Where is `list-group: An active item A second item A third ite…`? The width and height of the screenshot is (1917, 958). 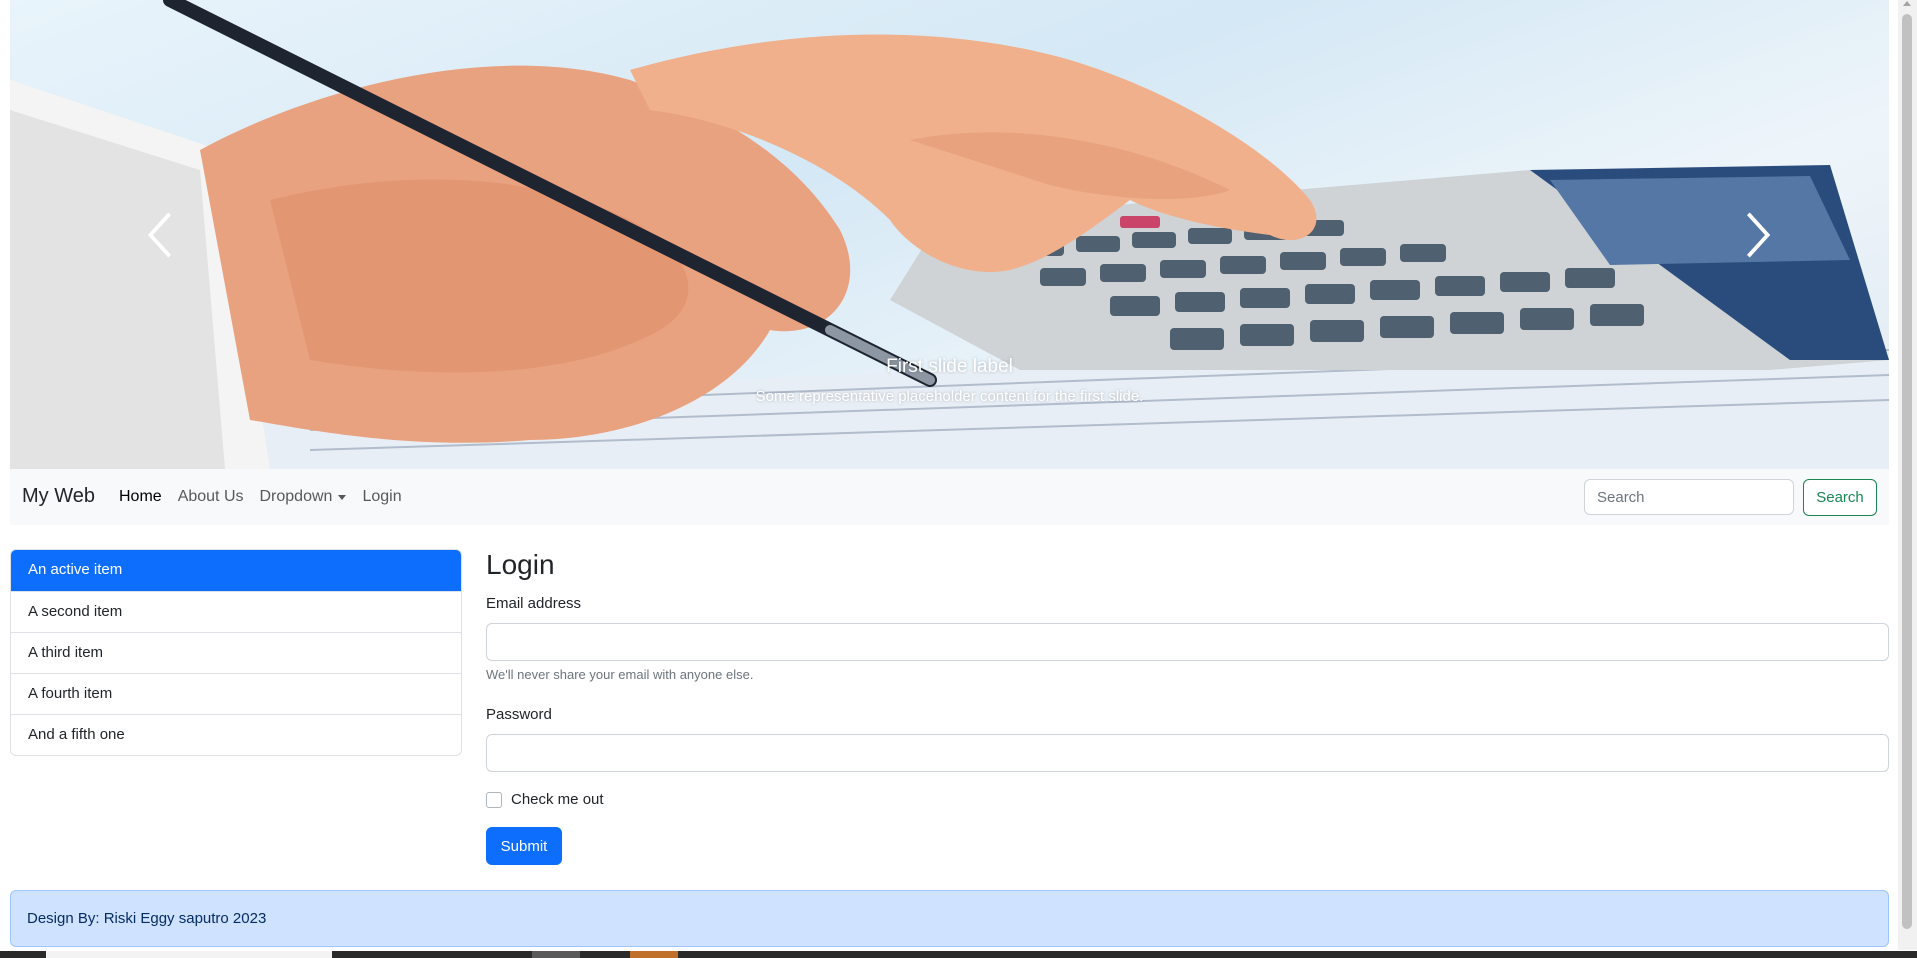 list-group: An active item A second item A third ite… is located at coordinates (236, 652).